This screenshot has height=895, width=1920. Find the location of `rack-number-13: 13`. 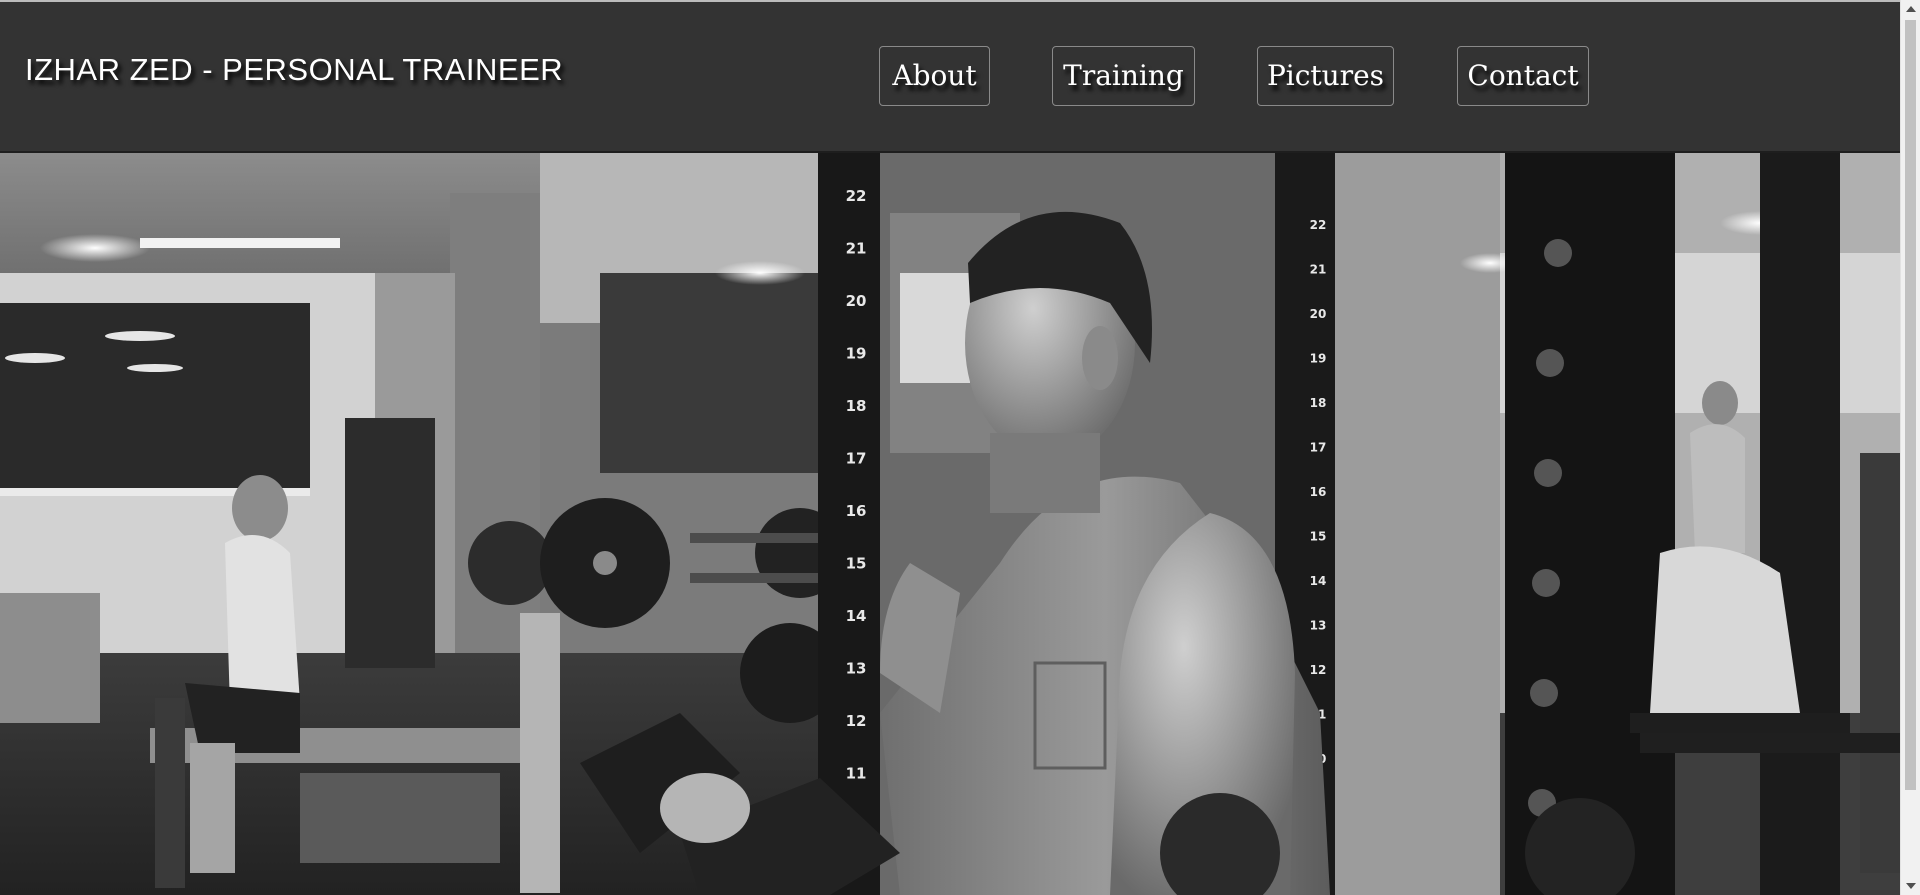

rack-number-13: 13 is located at coordinates (856, 669).